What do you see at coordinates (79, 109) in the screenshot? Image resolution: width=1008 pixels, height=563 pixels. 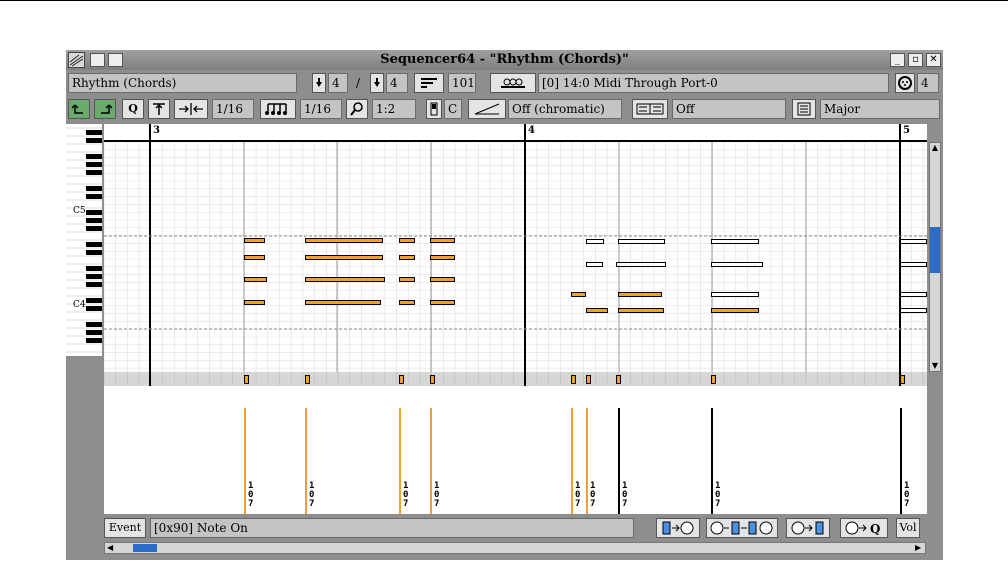 I see `undo-icon` at bounding box center [79, 109].